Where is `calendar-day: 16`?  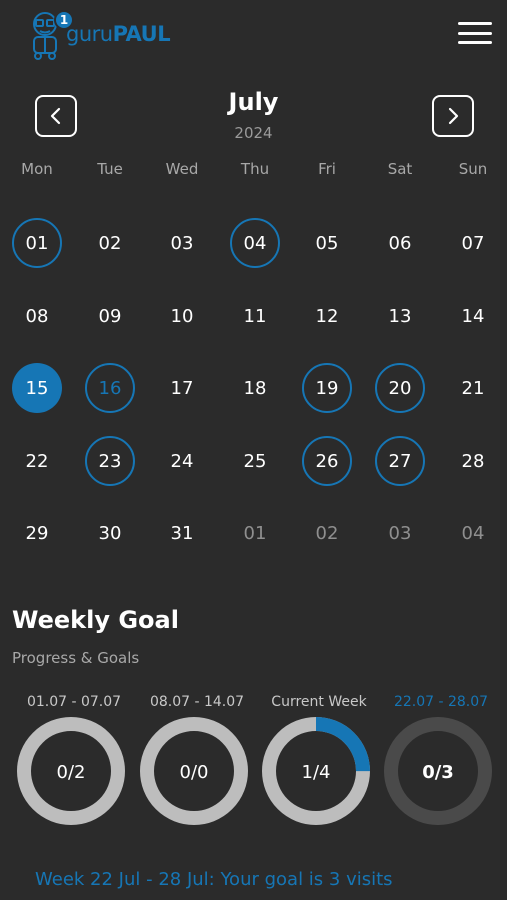
calendar-day: 16 is located at coordinates (110, 388).